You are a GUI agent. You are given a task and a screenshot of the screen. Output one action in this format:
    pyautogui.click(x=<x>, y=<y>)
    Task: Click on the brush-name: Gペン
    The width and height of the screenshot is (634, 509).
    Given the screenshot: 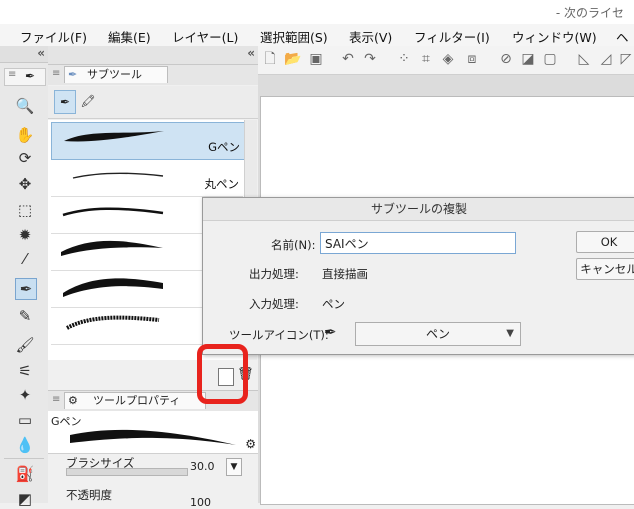 What is the action you would take?
    pyautogui.click(x=224, y=147)
    